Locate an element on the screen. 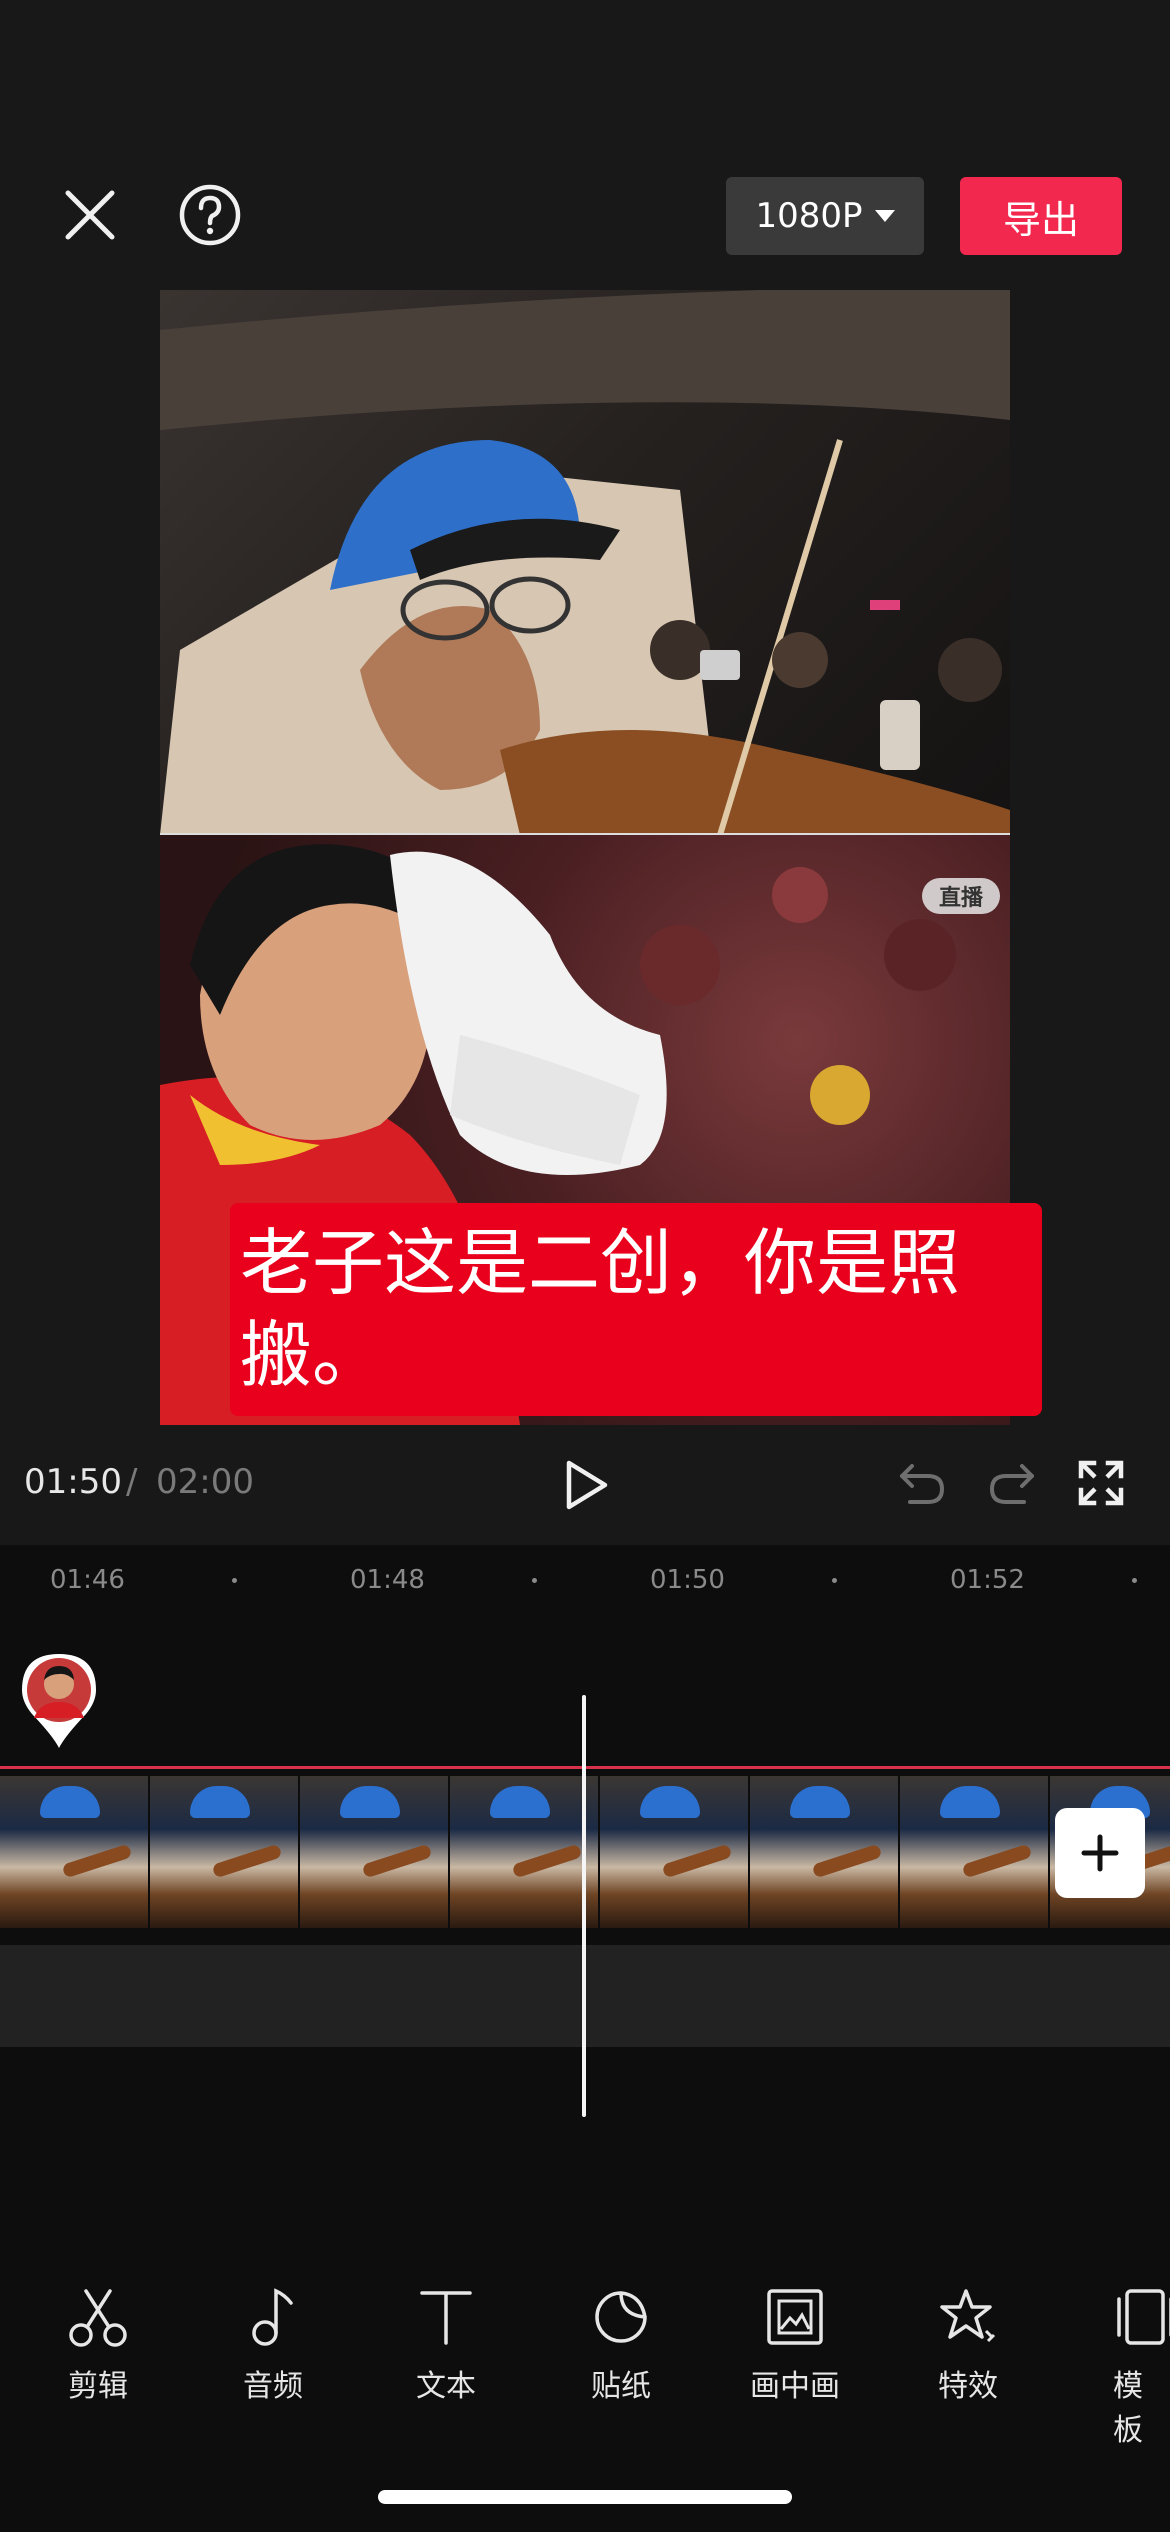  add-clip-button is located at coordinates (1100, 1853).